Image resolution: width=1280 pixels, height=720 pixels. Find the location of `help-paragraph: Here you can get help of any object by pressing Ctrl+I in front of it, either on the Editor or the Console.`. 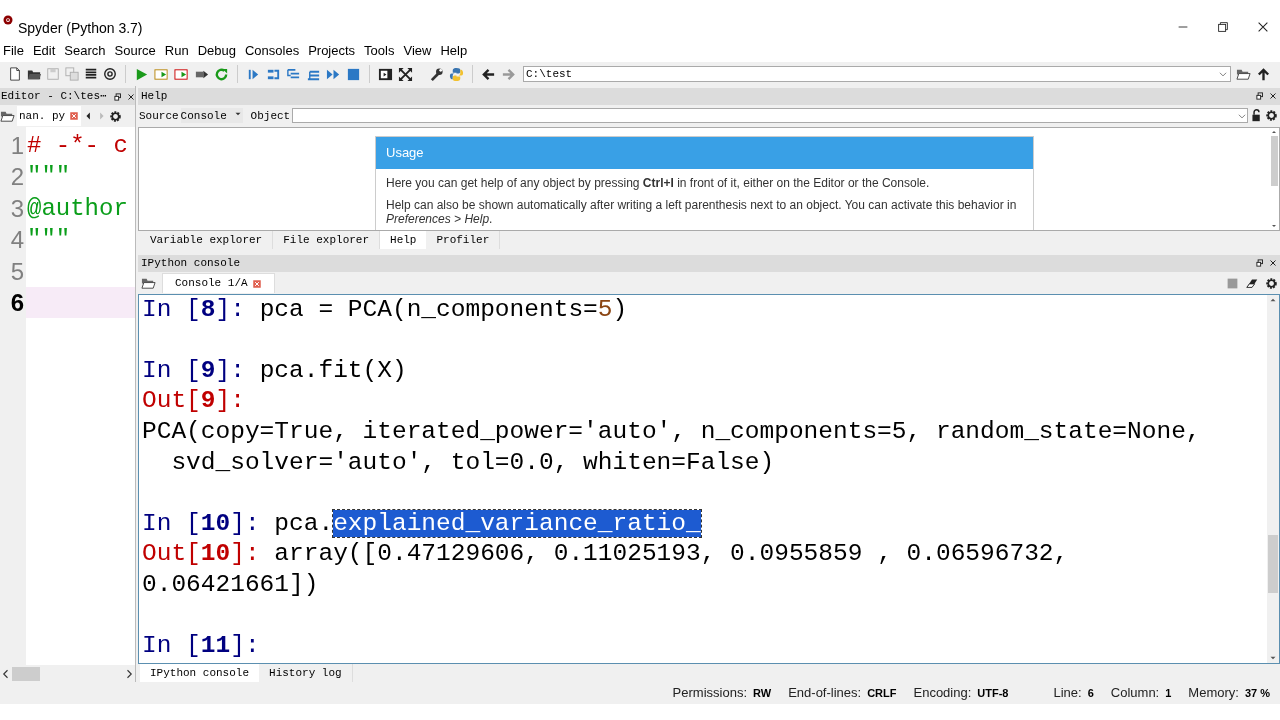

help-paragraph: Here you can get help of any object by pressing Ctrl+I in front of it, either on the Editor or the Console. is located at coordinates (658, 182).